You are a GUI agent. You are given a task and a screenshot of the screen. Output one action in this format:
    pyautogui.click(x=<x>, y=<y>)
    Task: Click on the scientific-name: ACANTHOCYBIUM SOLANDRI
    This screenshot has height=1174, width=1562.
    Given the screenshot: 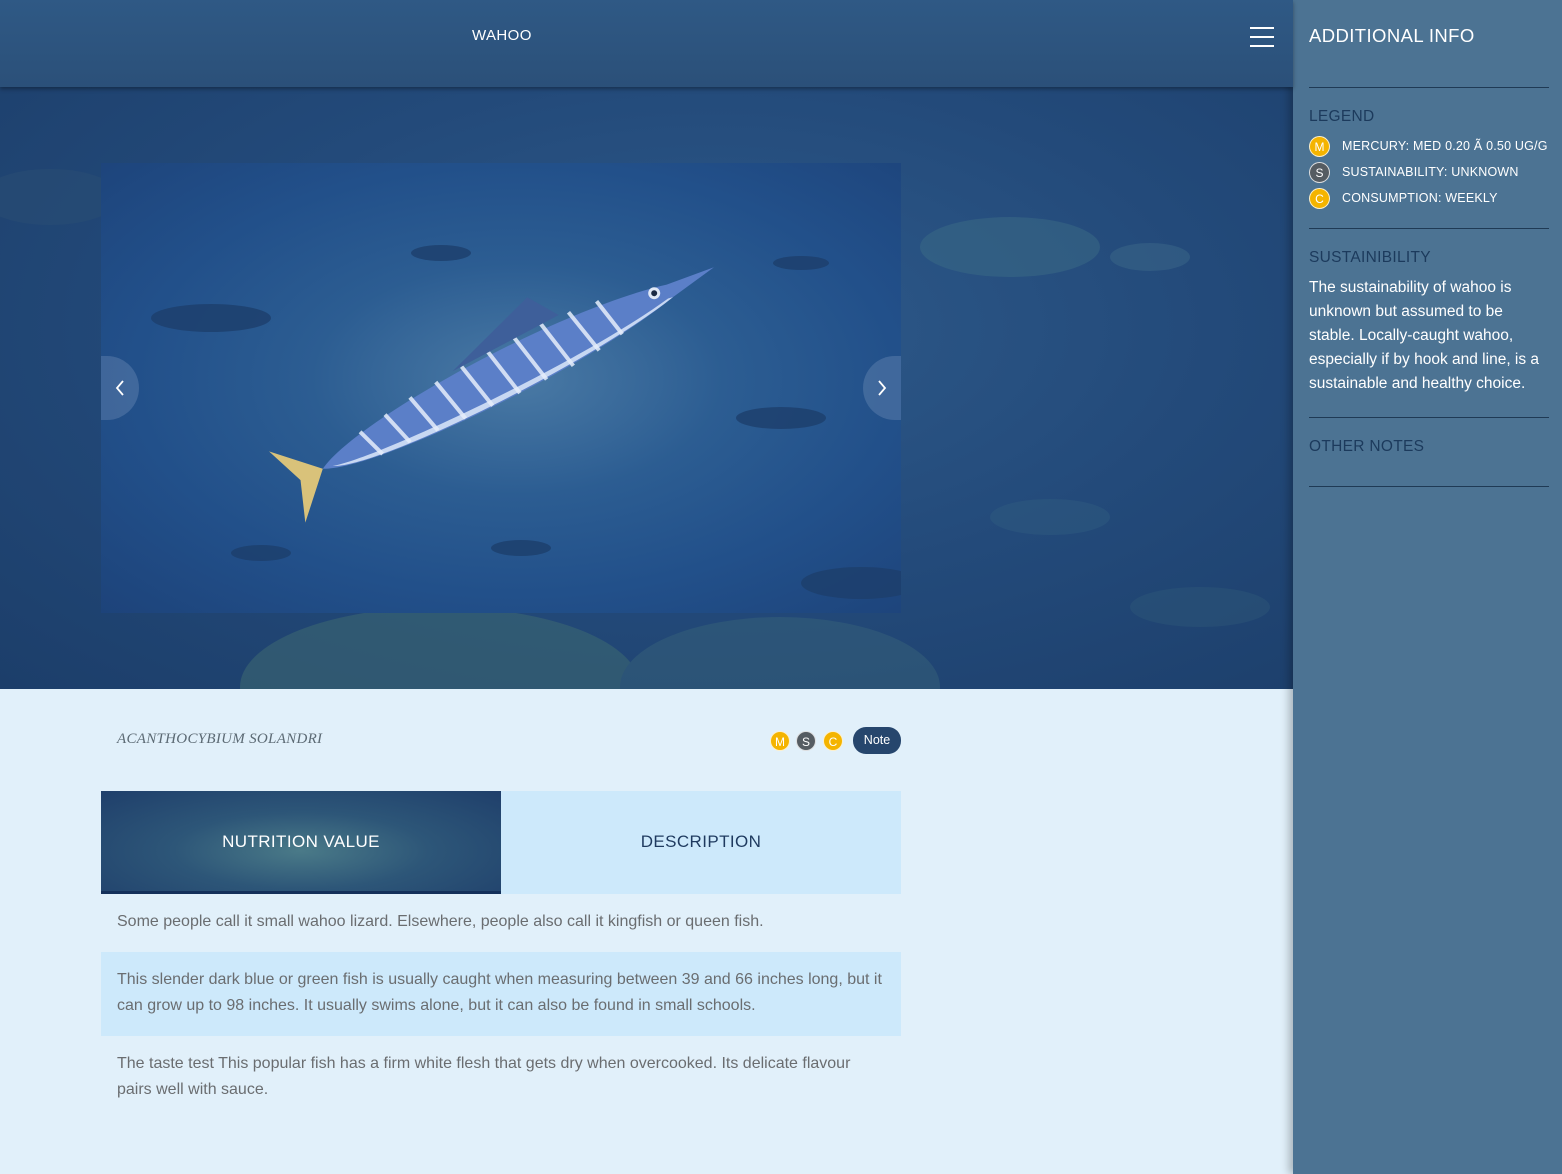 What is the action you would take?
    pyautogui.click(x=220, y=739)
    